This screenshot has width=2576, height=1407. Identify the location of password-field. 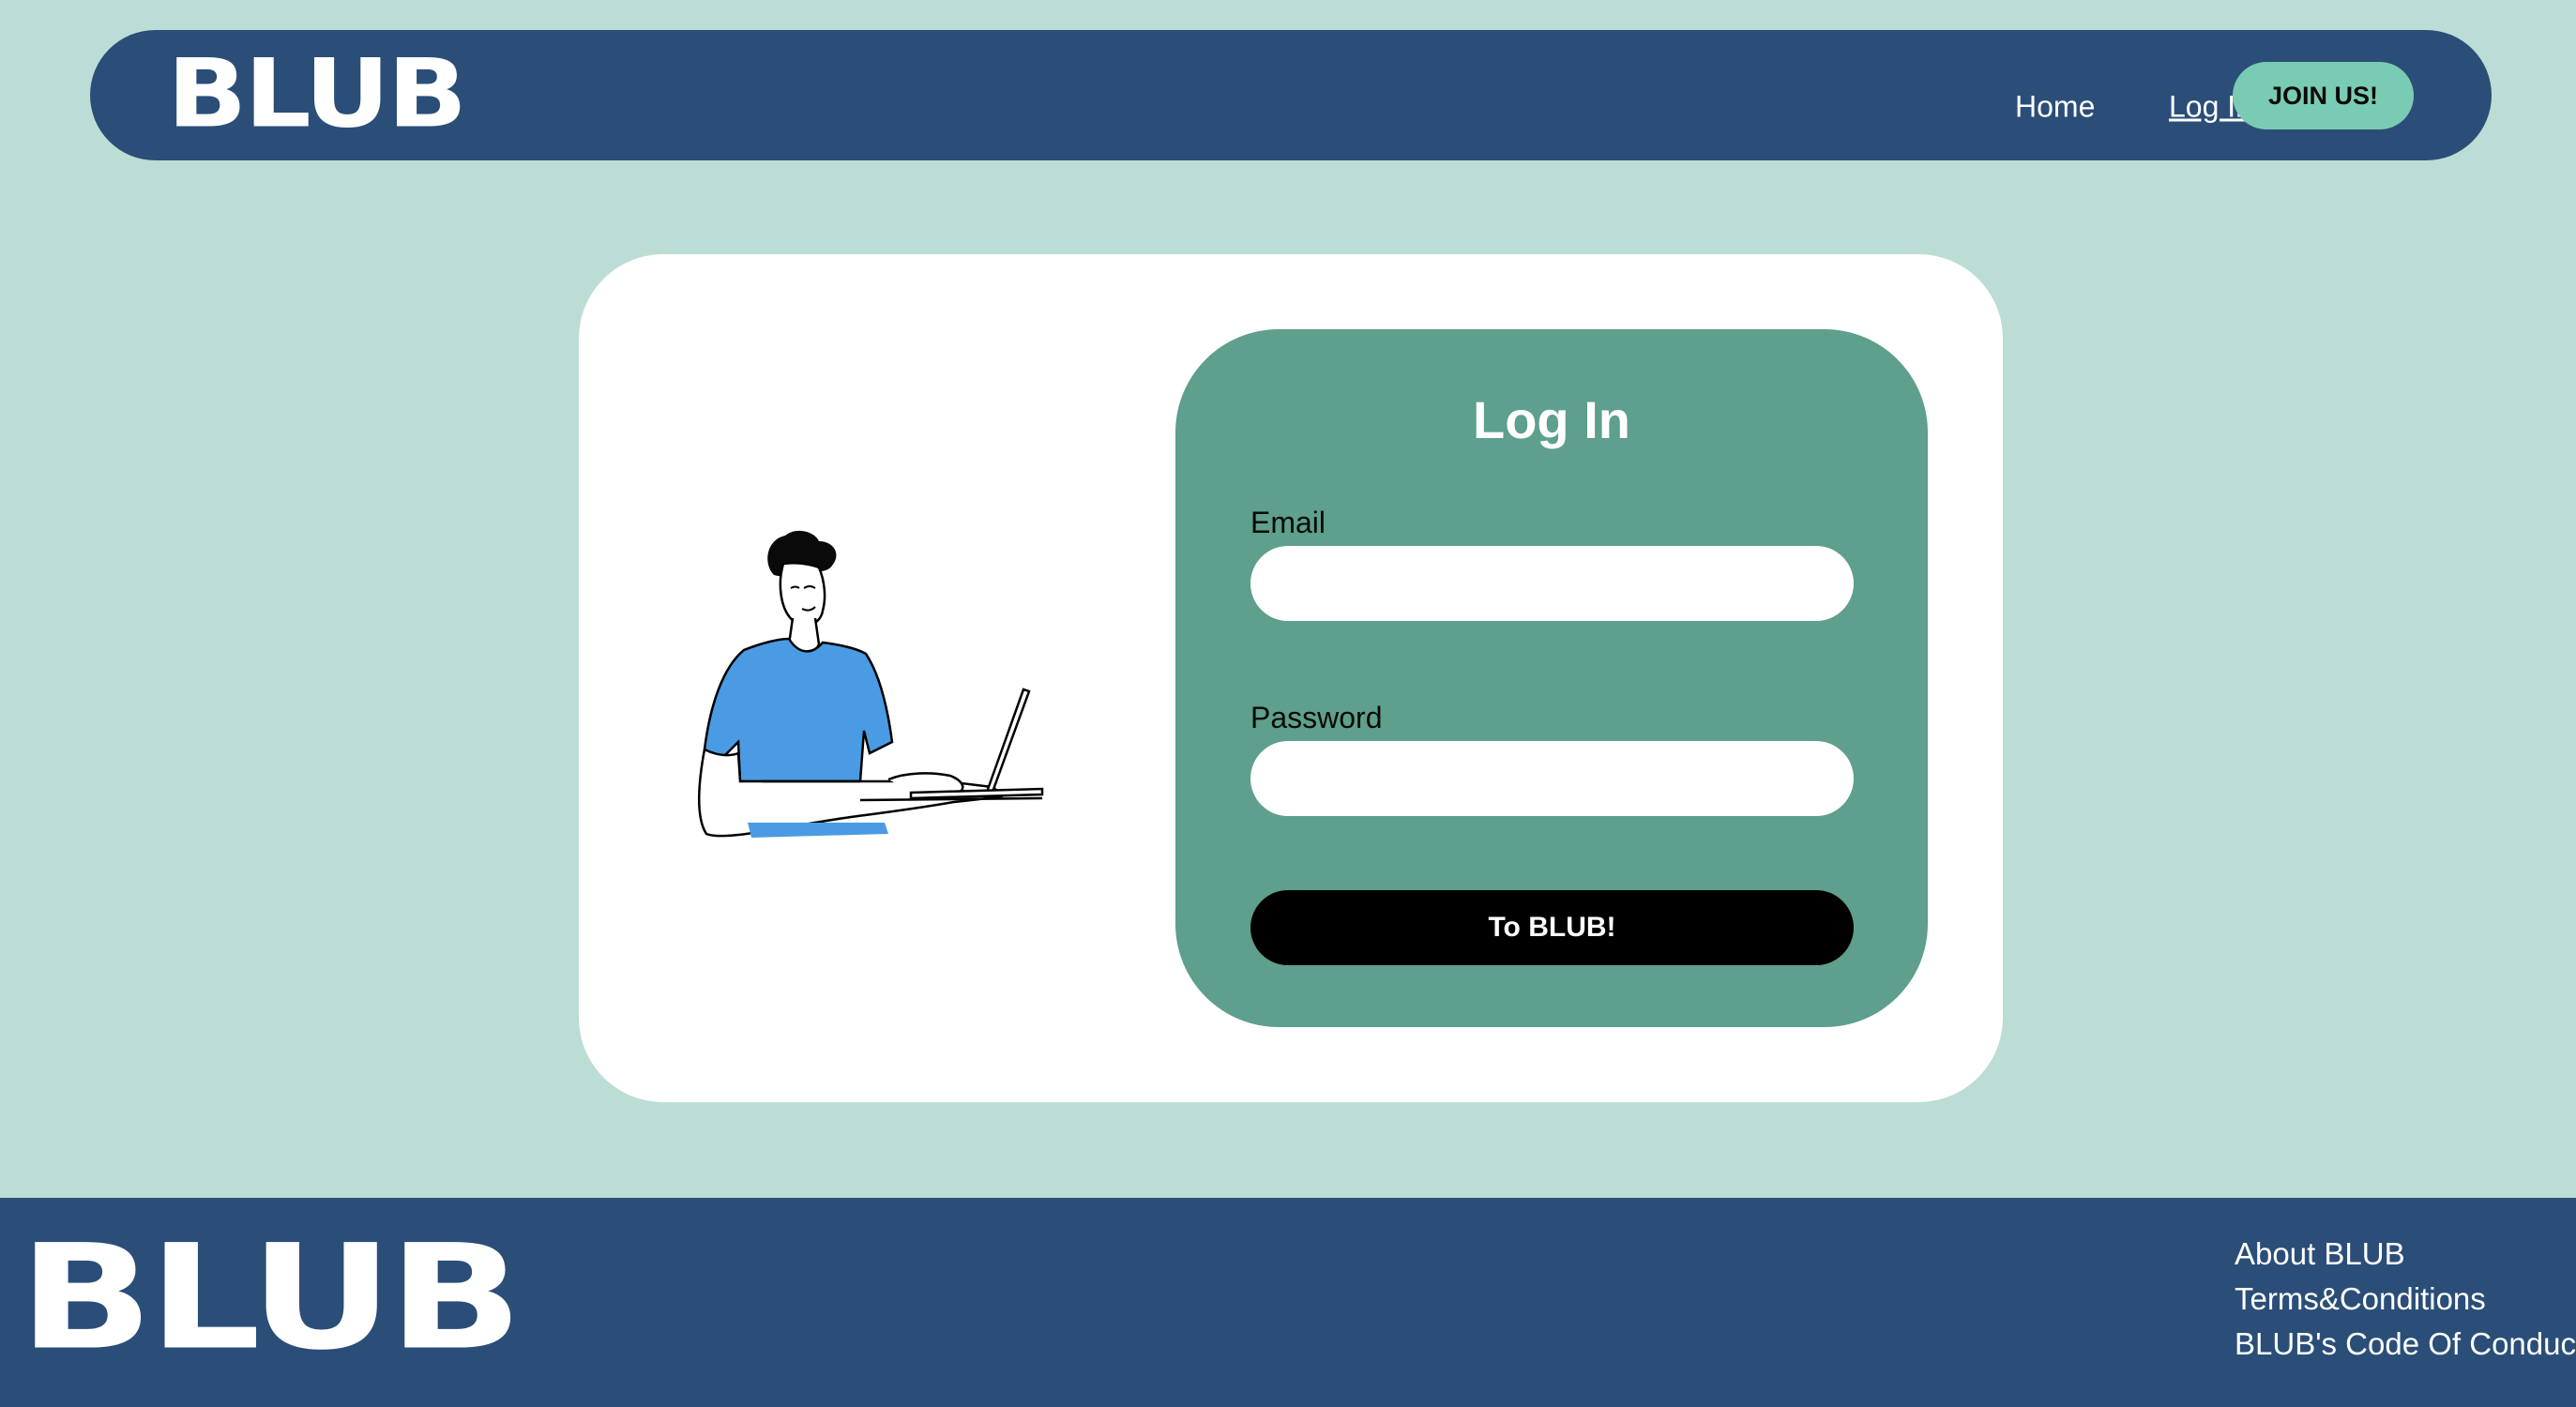
(1552, 778).